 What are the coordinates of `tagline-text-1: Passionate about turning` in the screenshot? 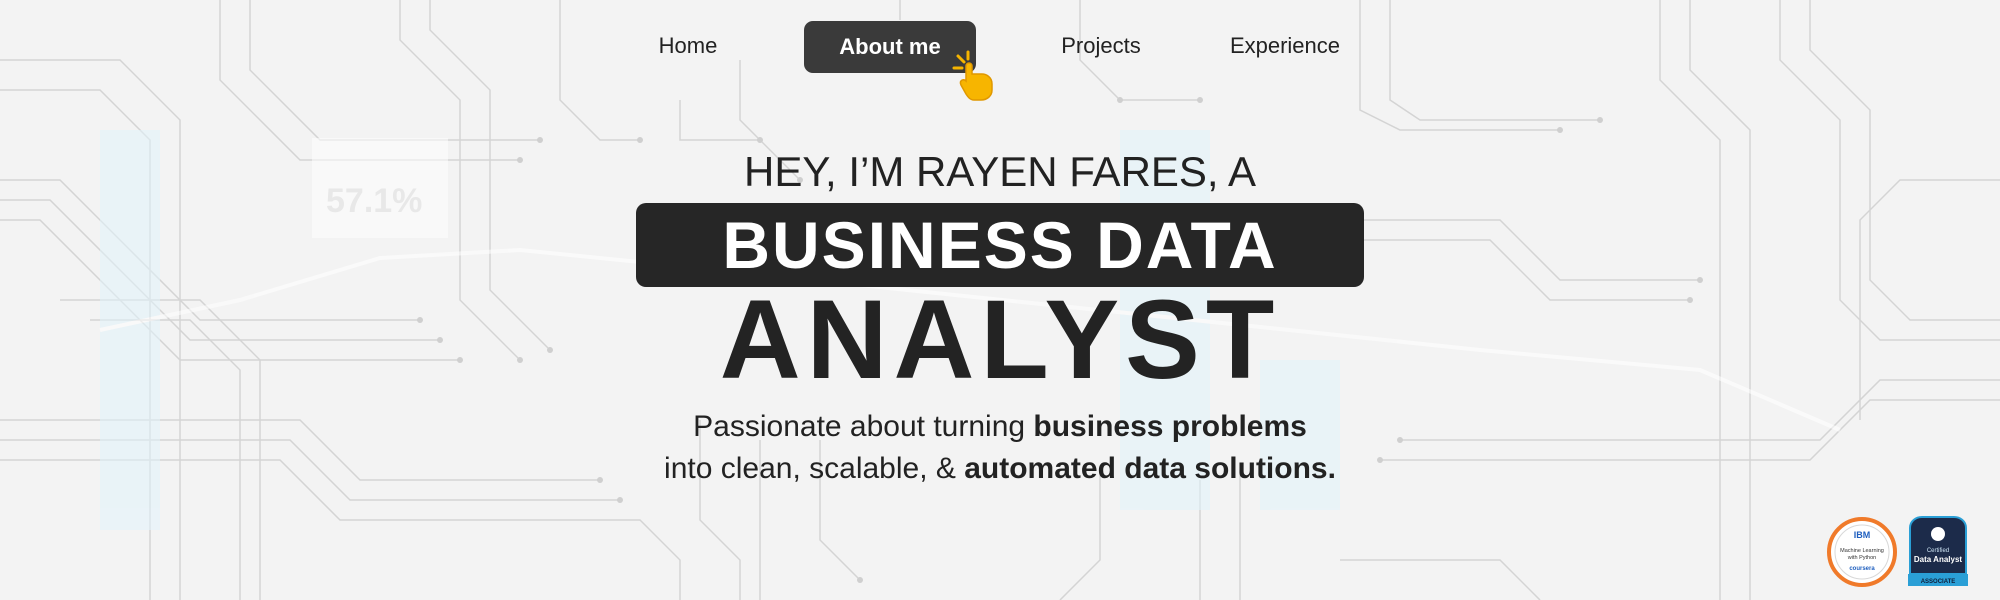 It's located at (863, 426).